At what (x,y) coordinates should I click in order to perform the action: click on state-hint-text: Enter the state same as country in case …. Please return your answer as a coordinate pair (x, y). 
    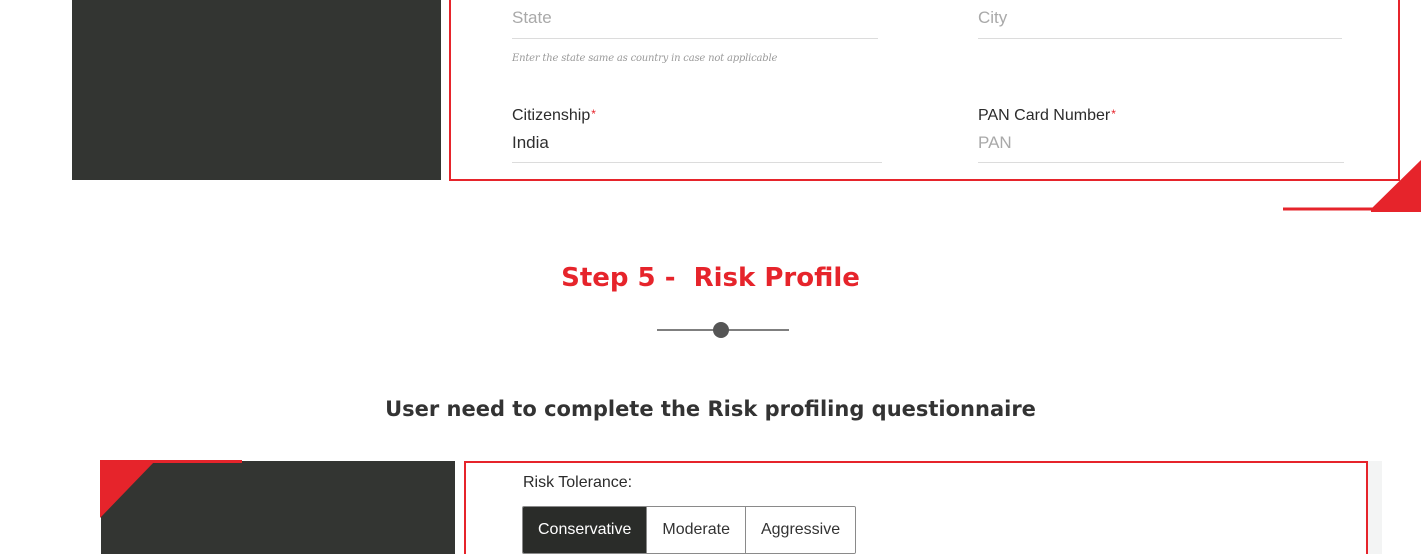
    Looking at the image, I should click on (645, 58).